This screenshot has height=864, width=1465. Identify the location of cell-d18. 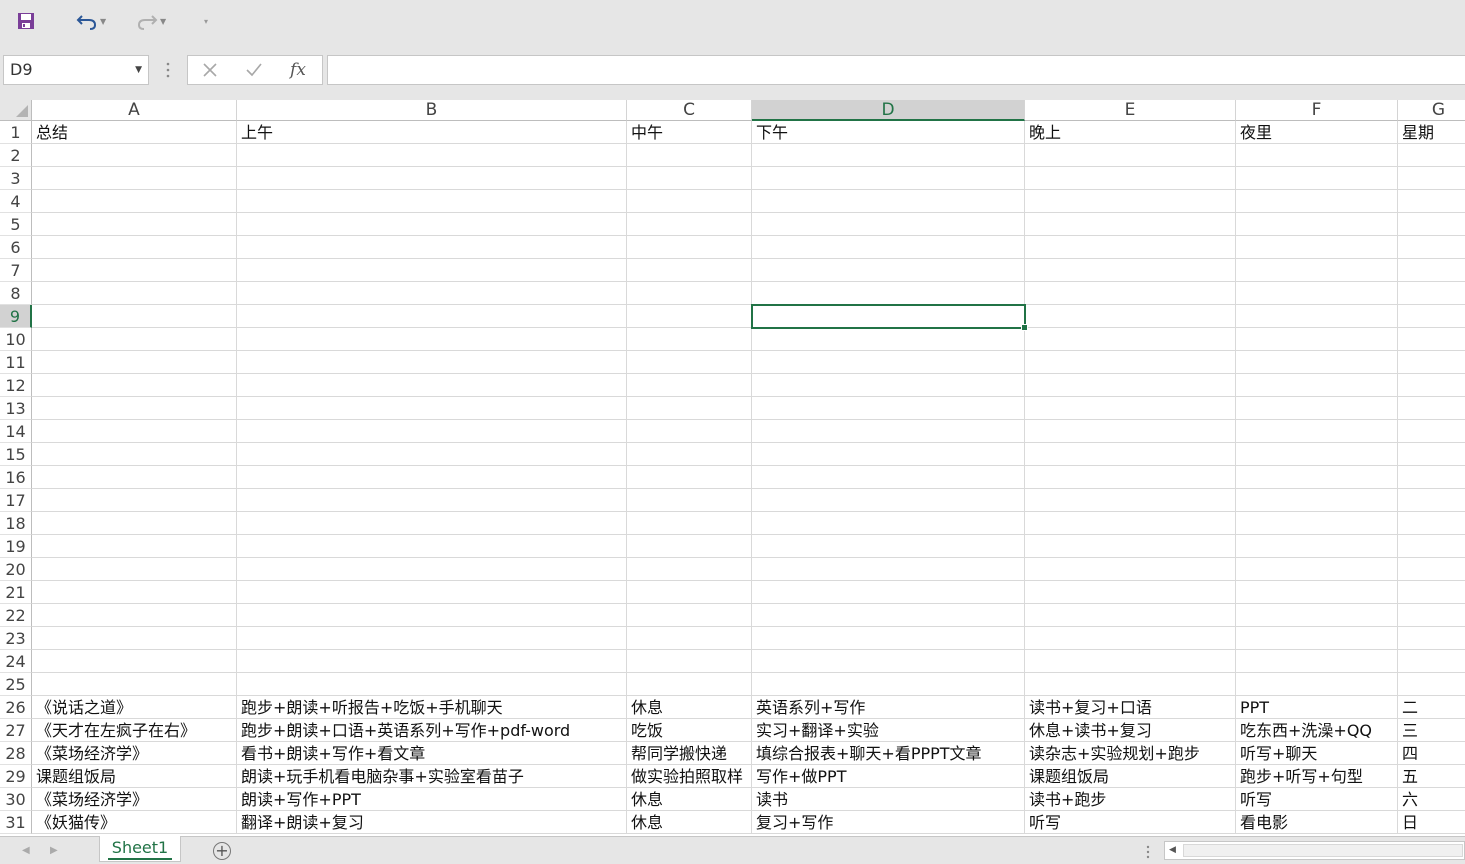
(888, 523).